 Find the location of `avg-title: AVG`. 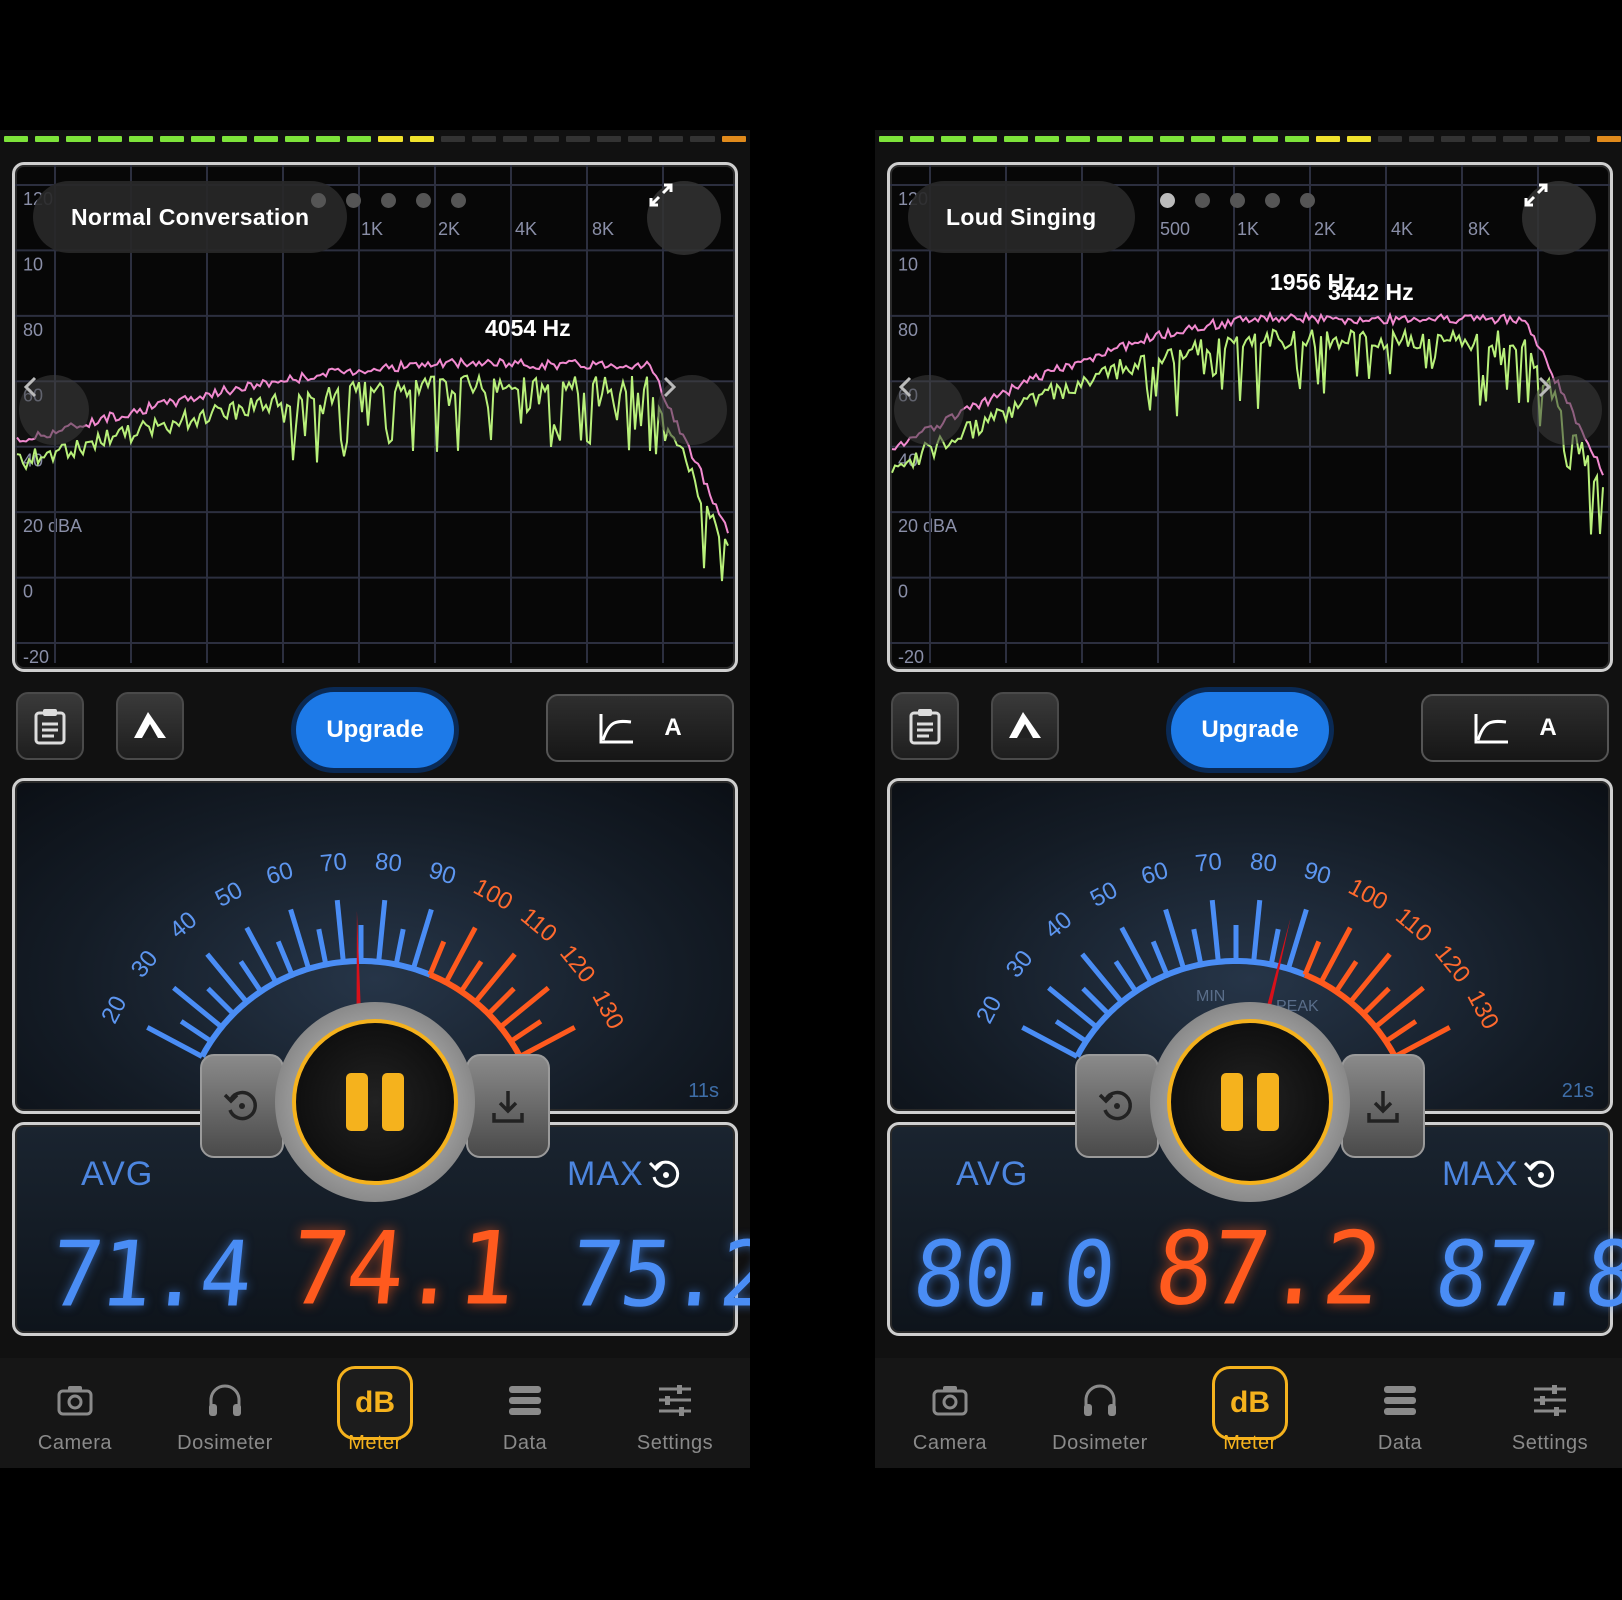

avg-title: AVG is located at coordinates (117, 1174).